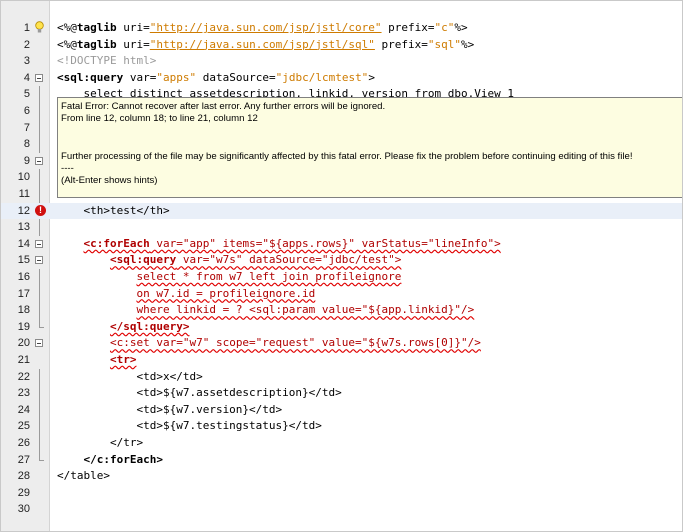 The image size is (683, 532). Describe the element at coordinates (199, 393) in the screenshot. I see `code-text: <td>${w7.assetdescription}</td>` at that location.